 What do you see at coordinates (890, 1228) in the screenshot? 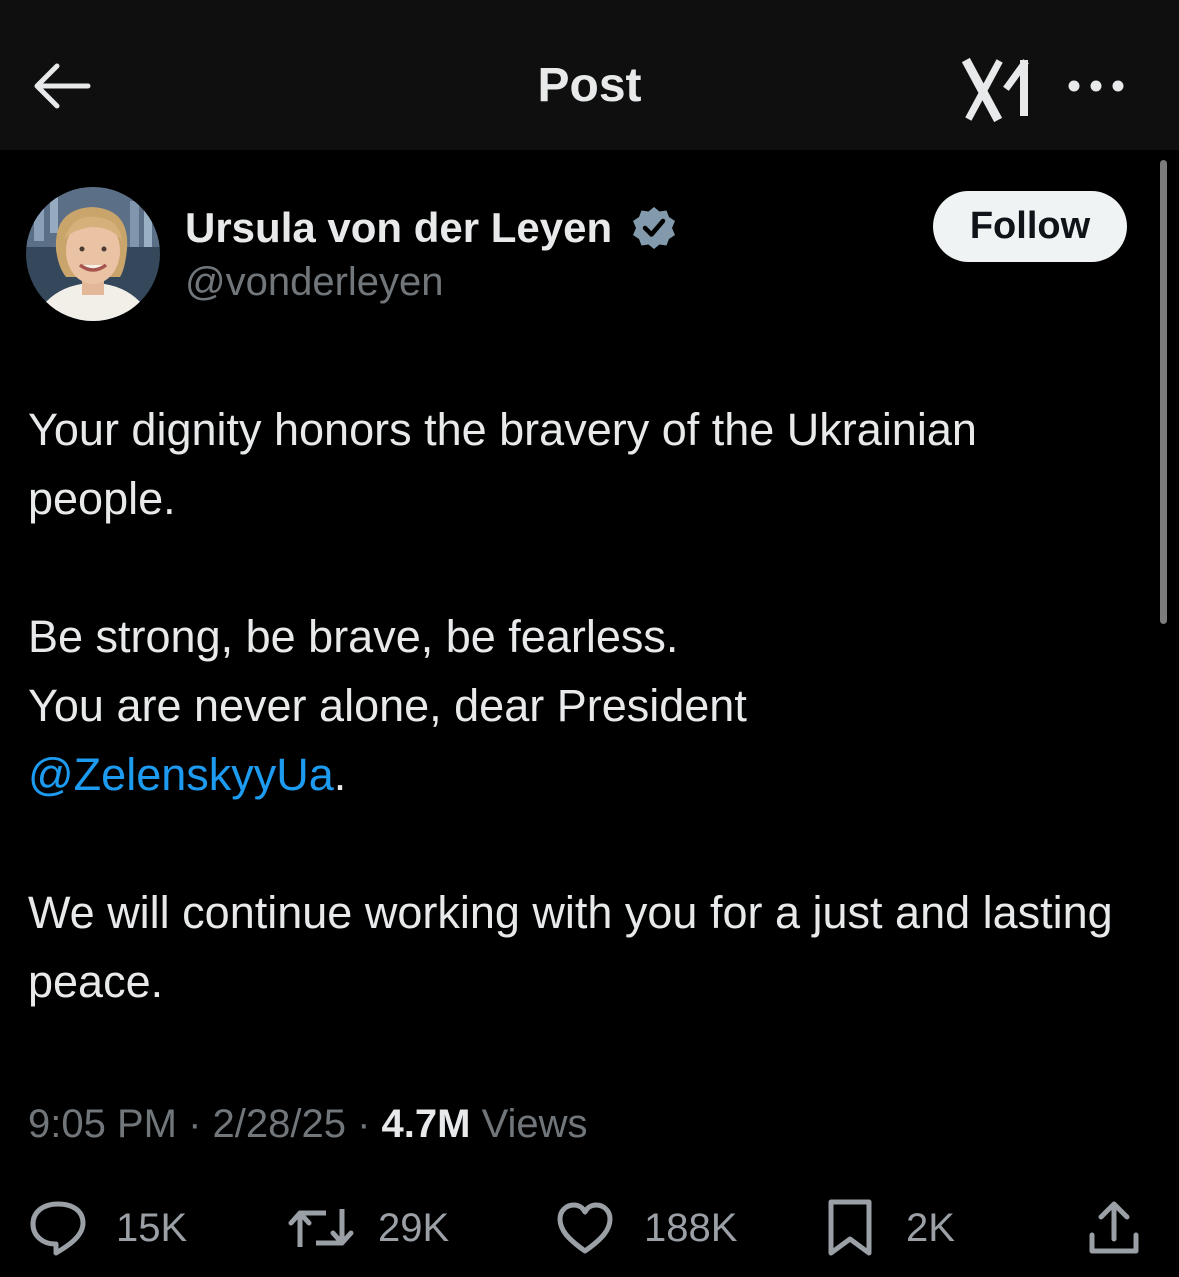
I see `bookmark-button: 2K` at bounding box center [890, 1228].